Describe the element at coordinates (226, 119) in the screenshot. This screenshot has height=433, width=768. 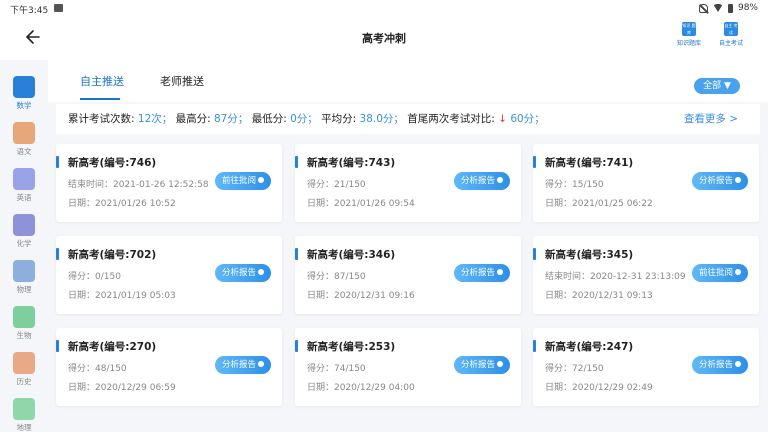
I see `max-score-value: 87分` at that location.